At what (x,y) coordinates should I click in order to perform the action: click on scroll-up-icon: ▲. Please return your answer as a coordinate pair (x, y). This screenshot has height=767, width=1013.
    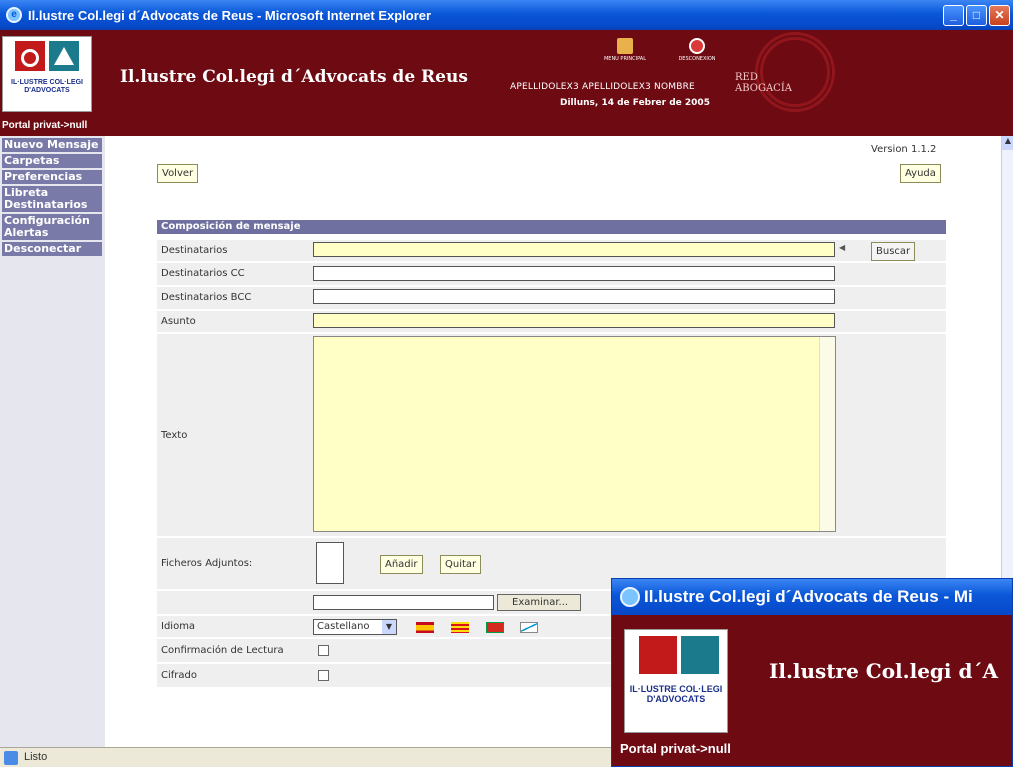
    Looking at the image, I should click on (1007, 143).